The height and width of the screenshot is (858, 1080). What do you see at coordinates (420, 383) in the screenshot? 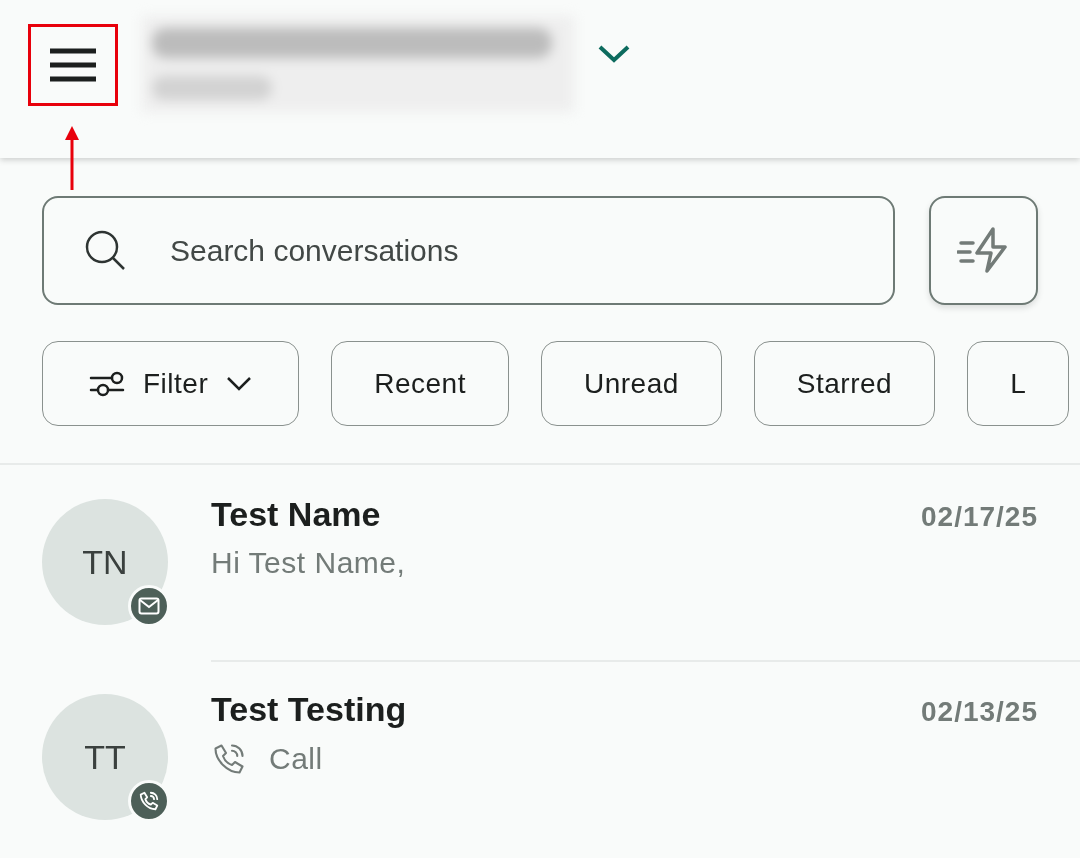
I see `filter-chip: Recent` at bounding box center [420, 383].